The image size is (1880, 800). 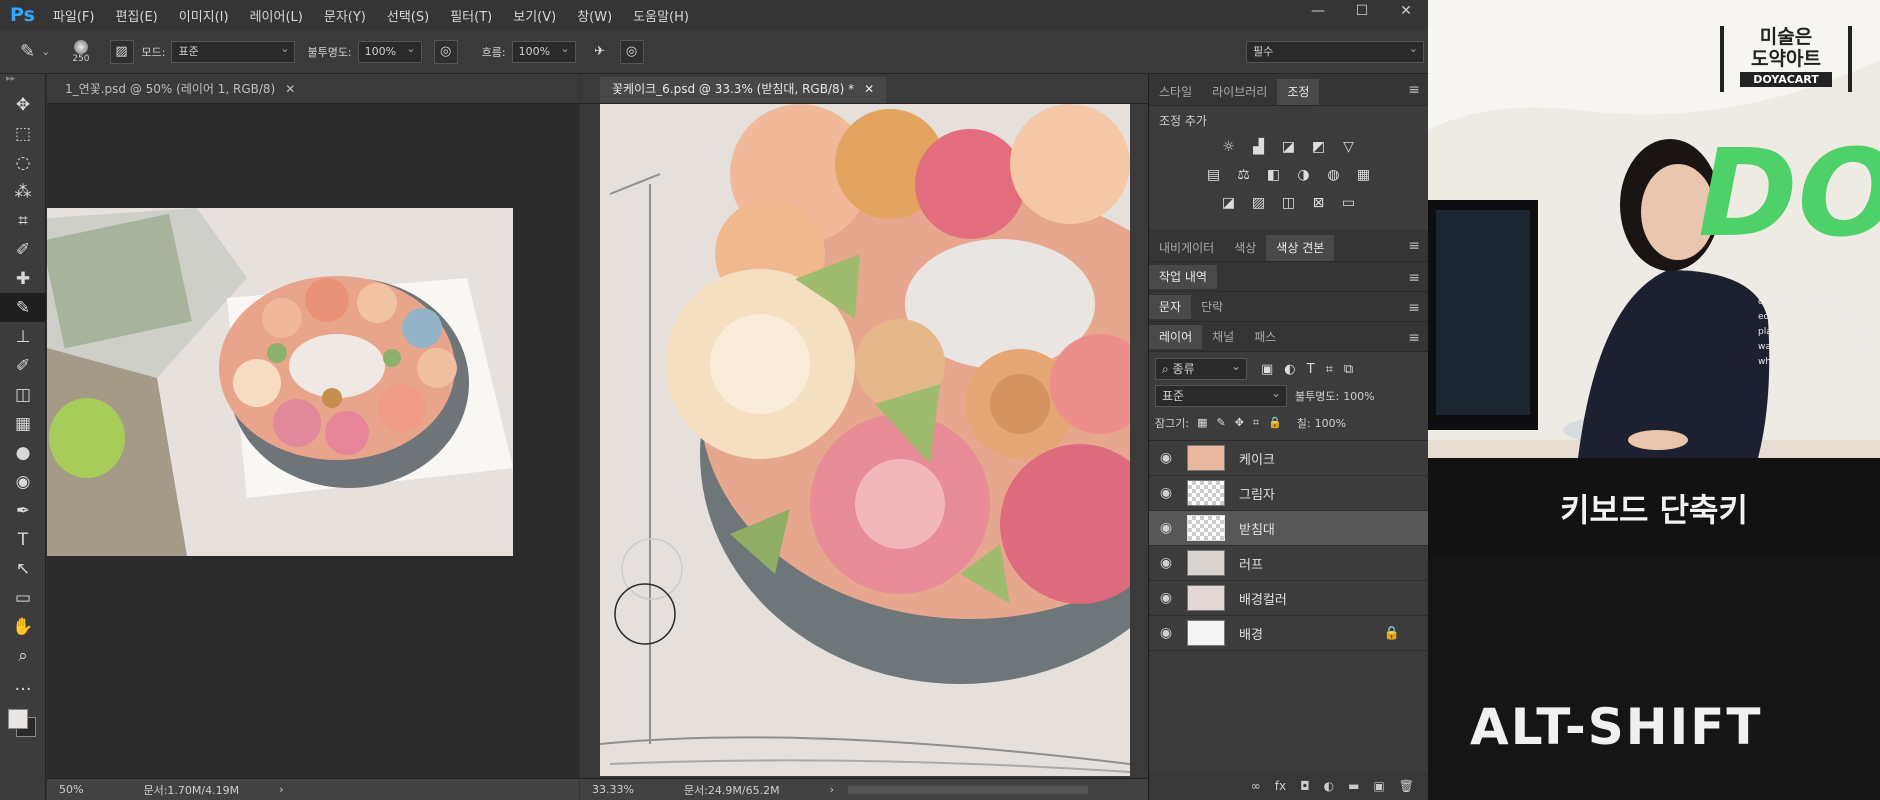 I want to click on fill-value: 100%, so click(x=1330, y=423).